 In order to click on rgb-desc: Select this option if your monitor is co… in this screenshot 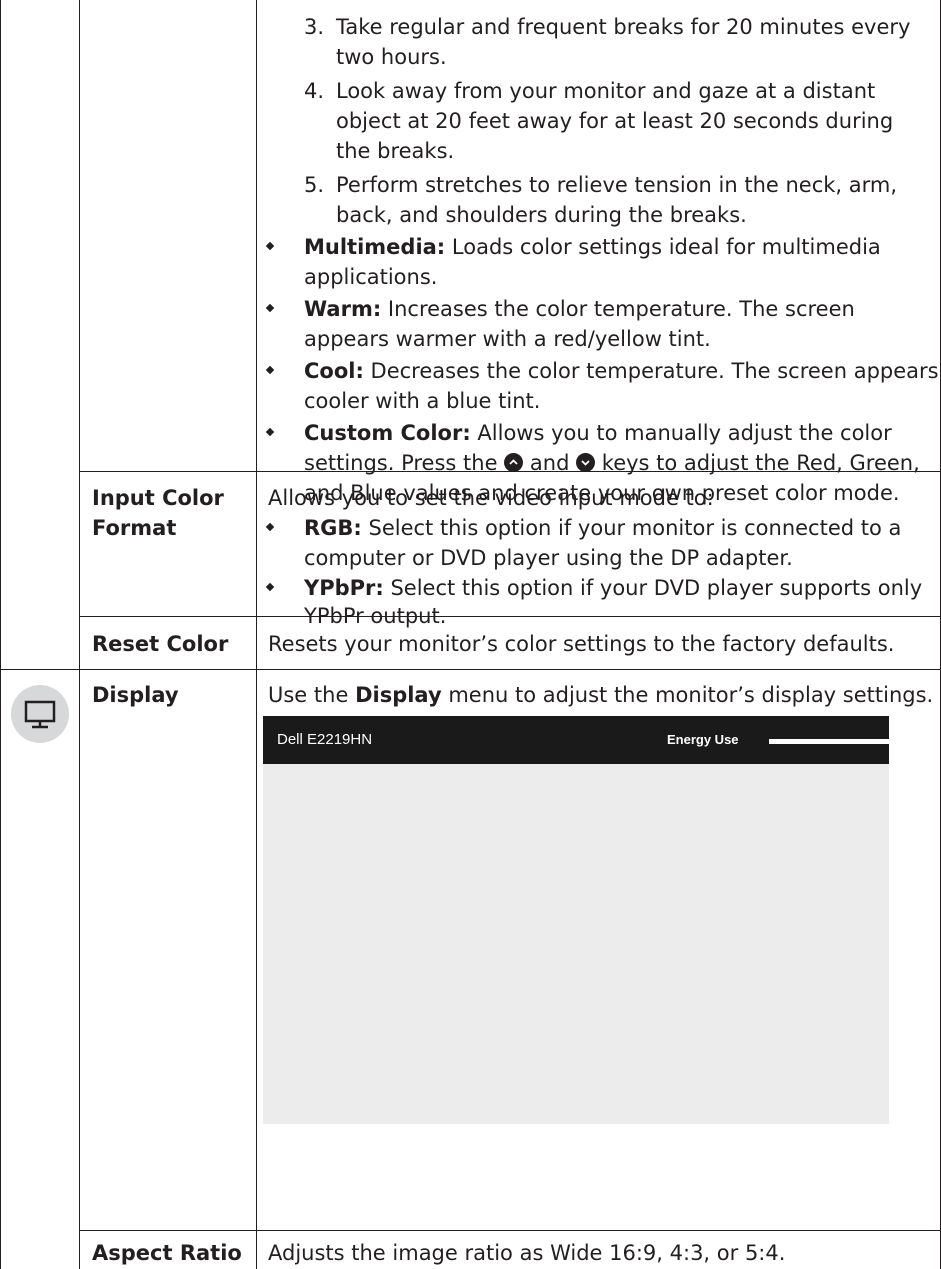, I will do `click(631, 528)`.